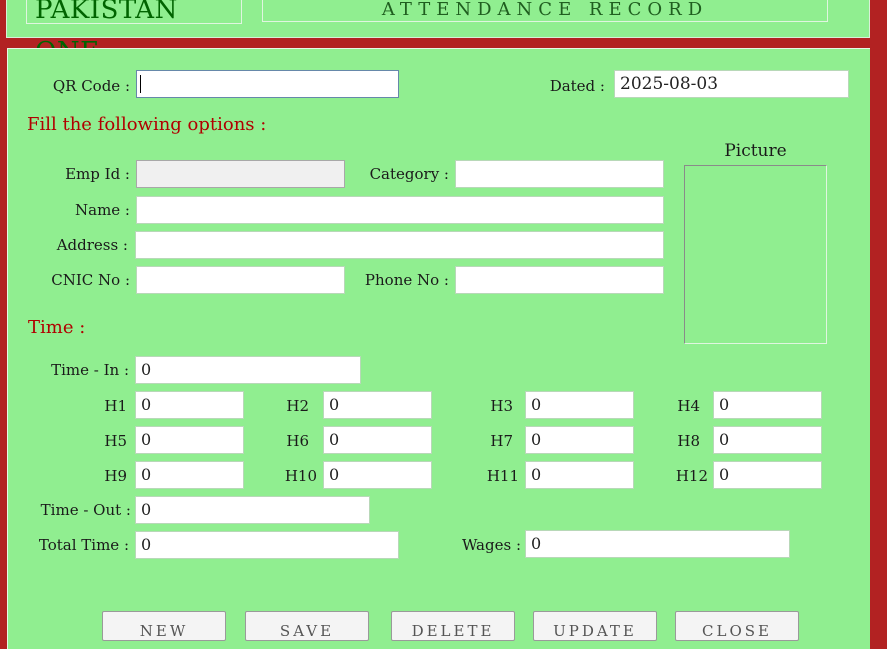  I want to click on wages-input: 0, so click(657, 544).